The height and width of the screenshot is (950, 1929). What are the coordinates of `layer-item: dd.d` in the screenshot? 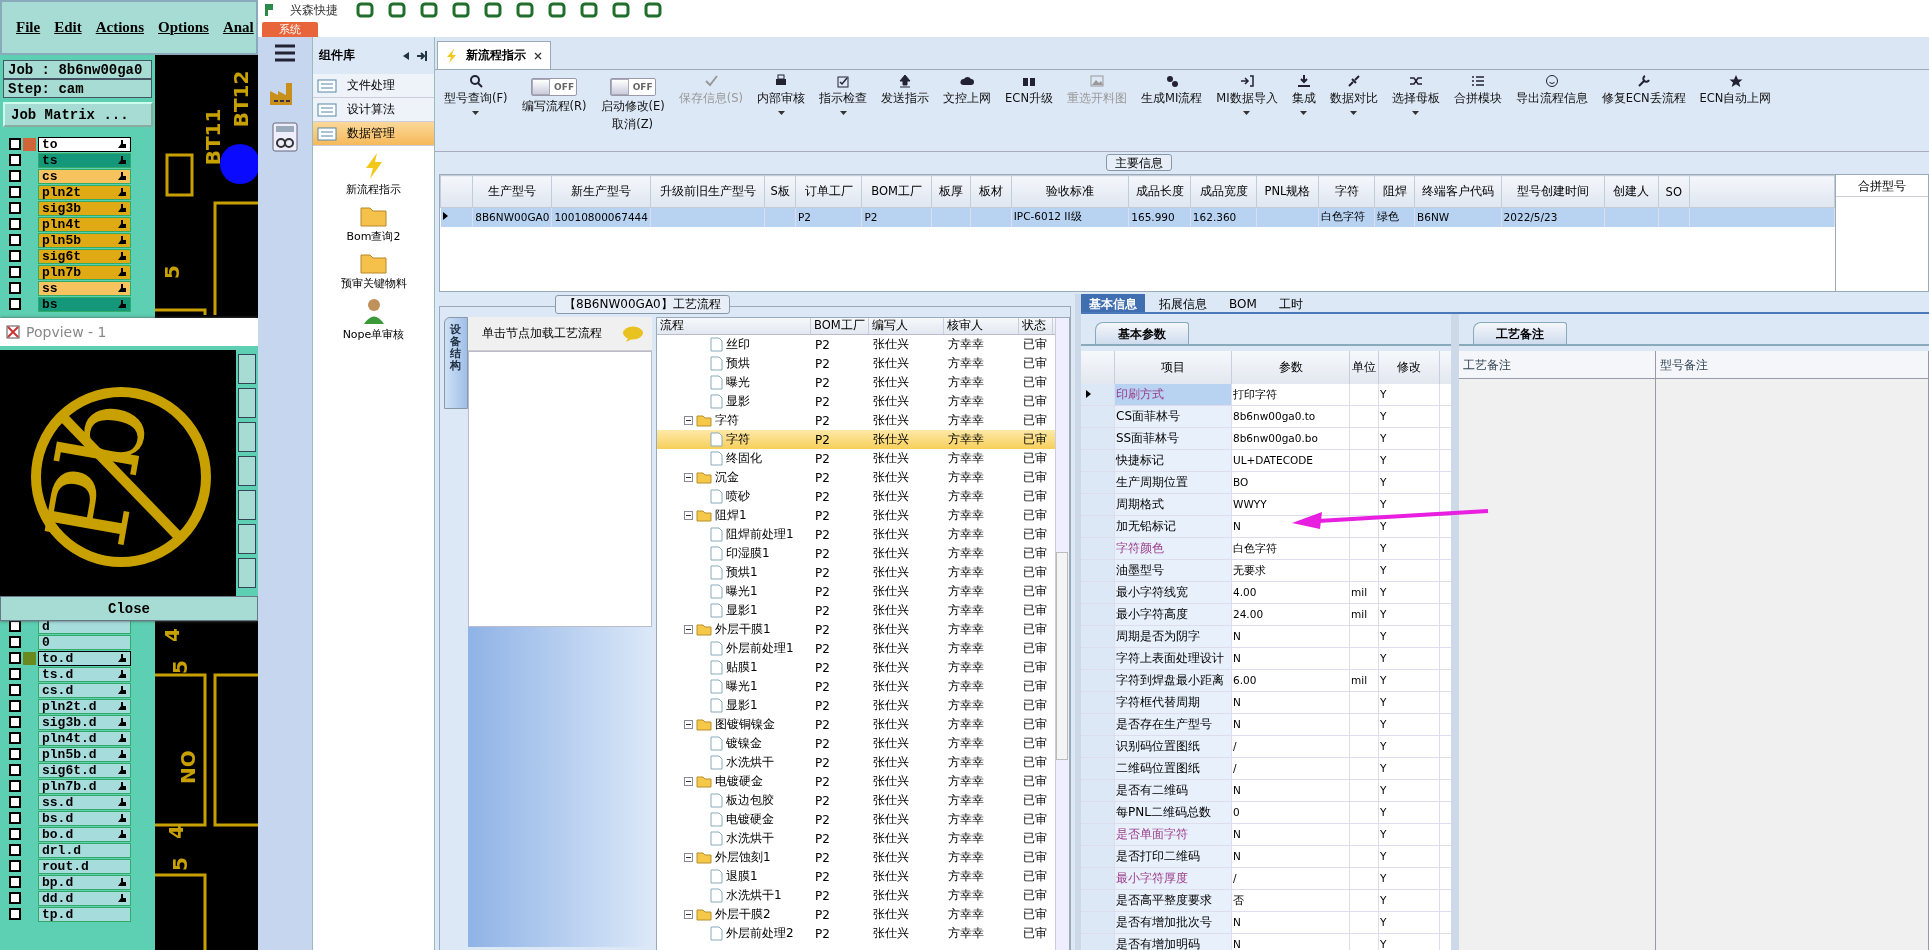 It's located at (84, 898).